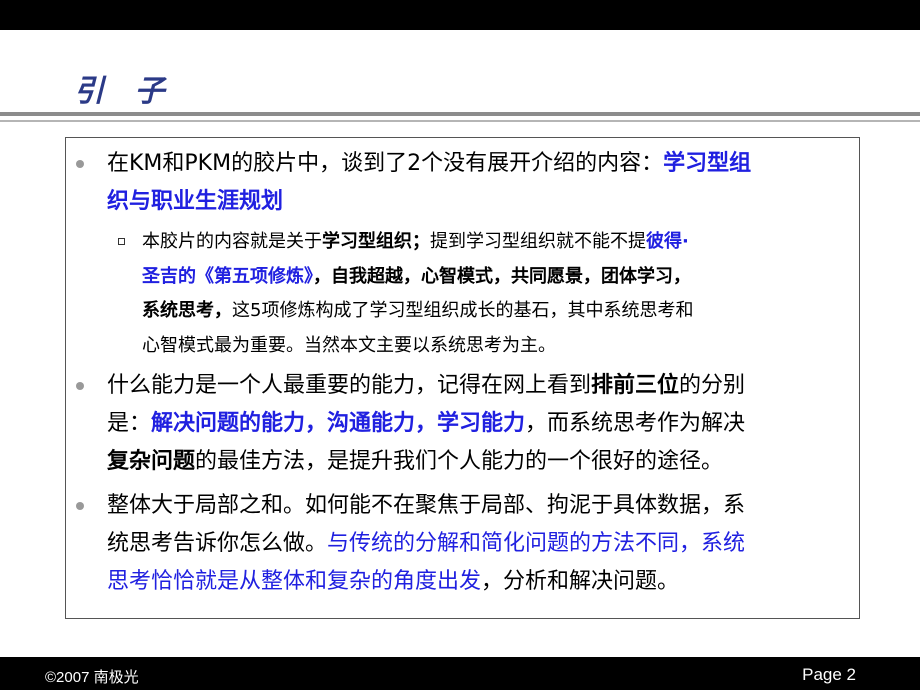  What do you see at coordinates (217, 543) in the screenshot?
I see `text-run: 统思考告诉你怎么做。` at bounding box center [217, 543].